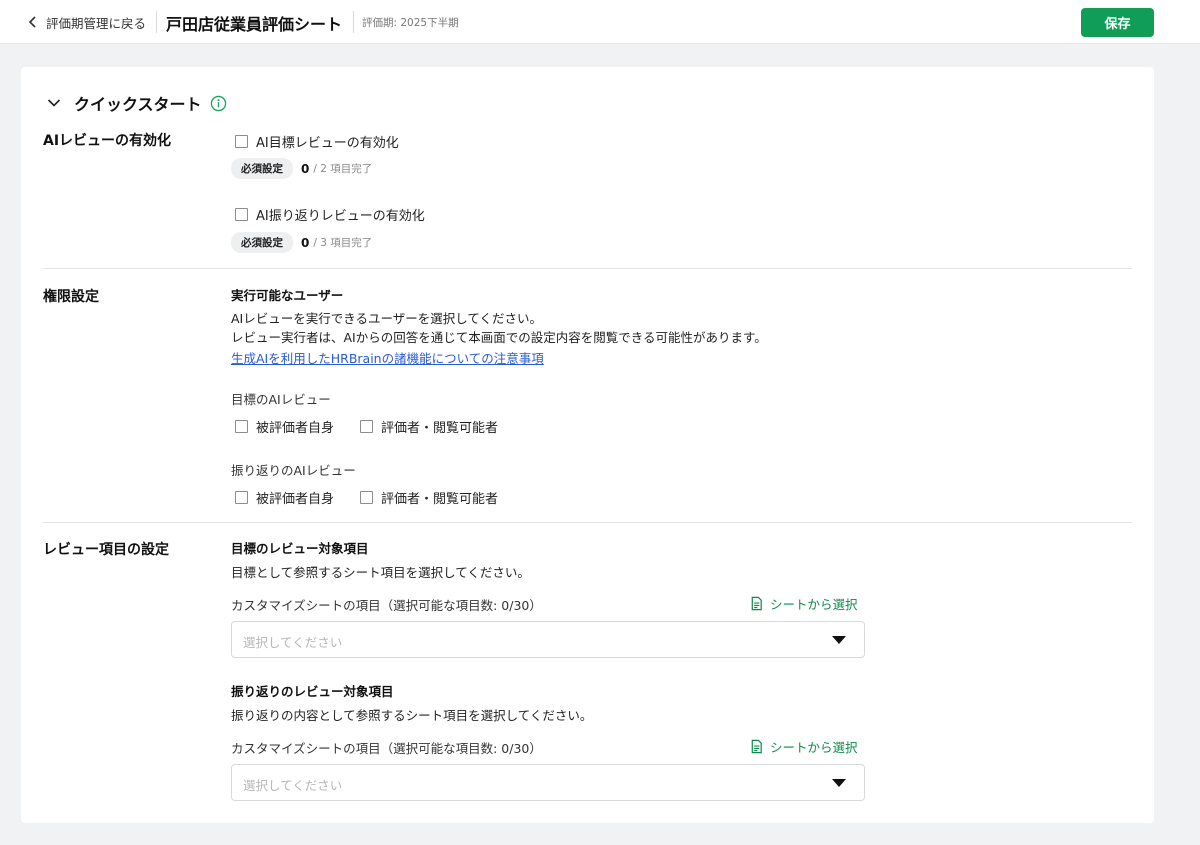 The height and width of the screenshot is (845, 1200). I want to click on chevron-left-icon, so click(32, 22).